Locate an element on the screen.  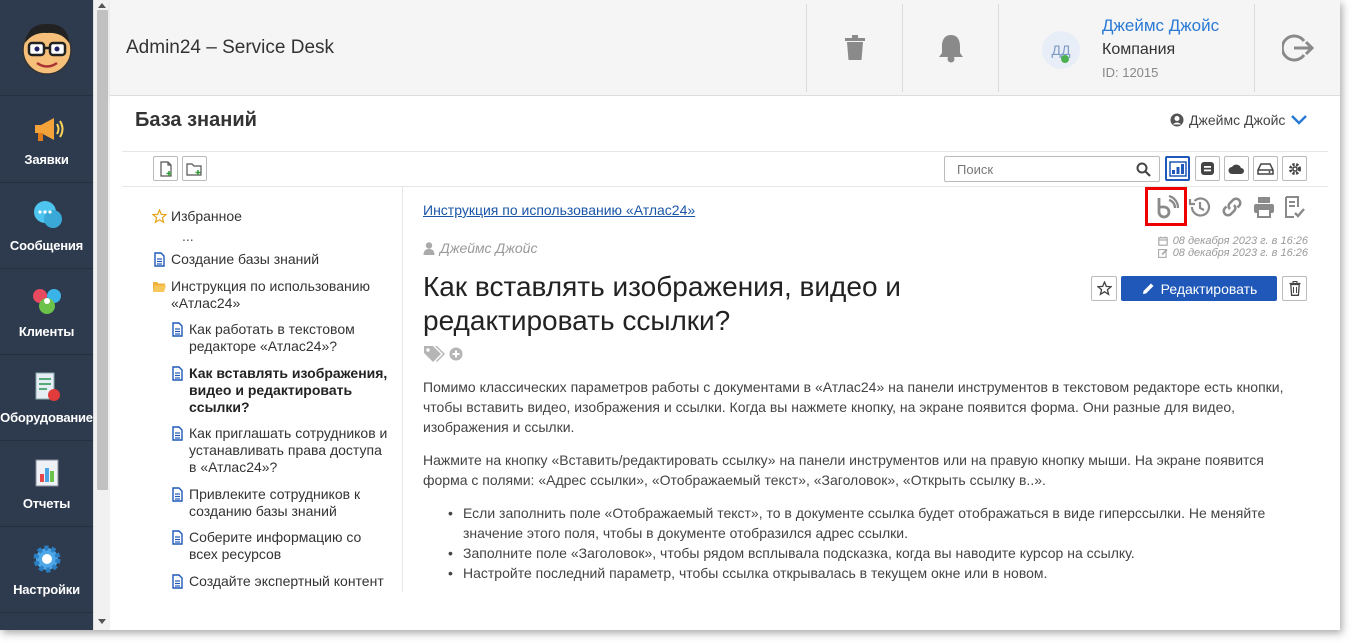
app-title: Admin24 – Service Desk is located at coordinates (230, 47).